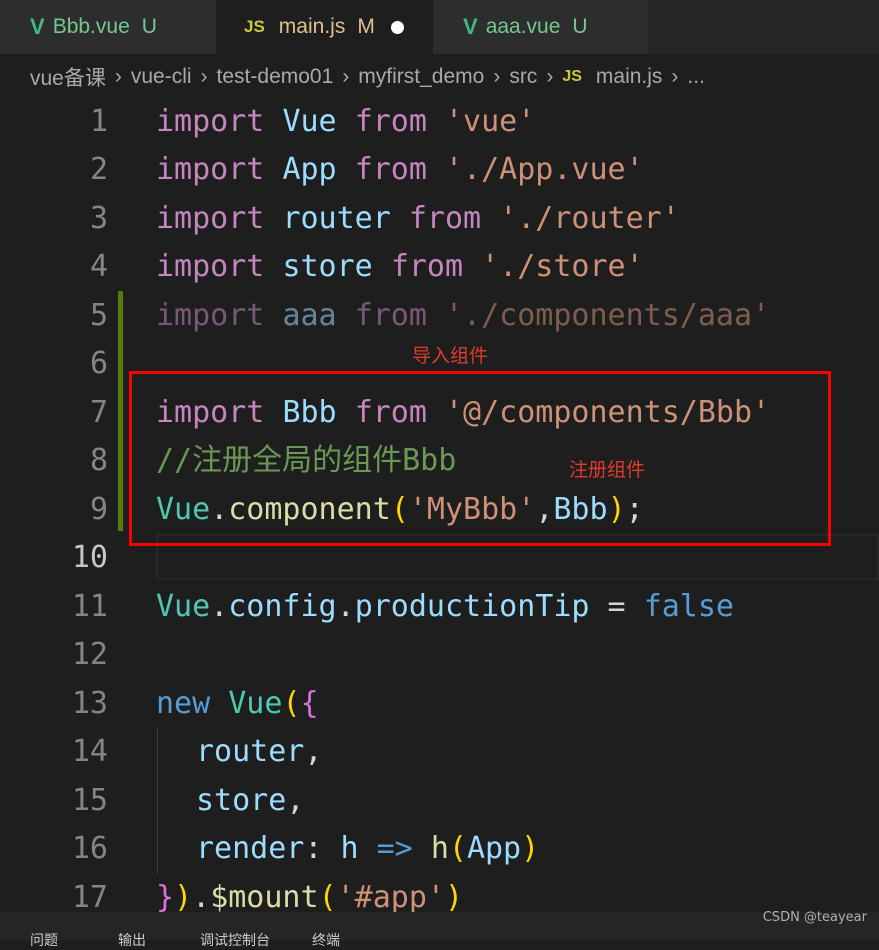  What do you see at coordinates (312, 26) in the screenshot?
I see `tab-label: main.js` at bounding box center [312, 26].